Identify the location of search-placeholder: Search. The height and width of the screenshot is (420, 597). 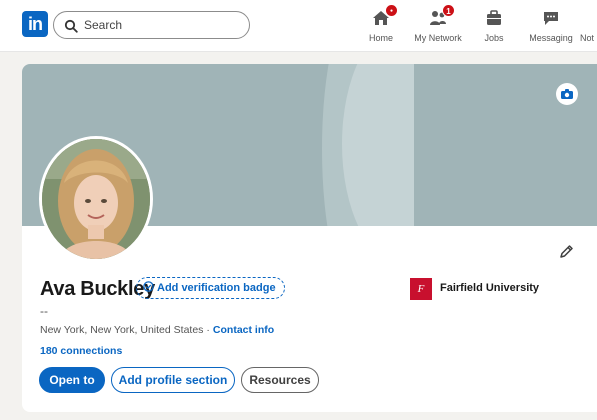
(103, 25).